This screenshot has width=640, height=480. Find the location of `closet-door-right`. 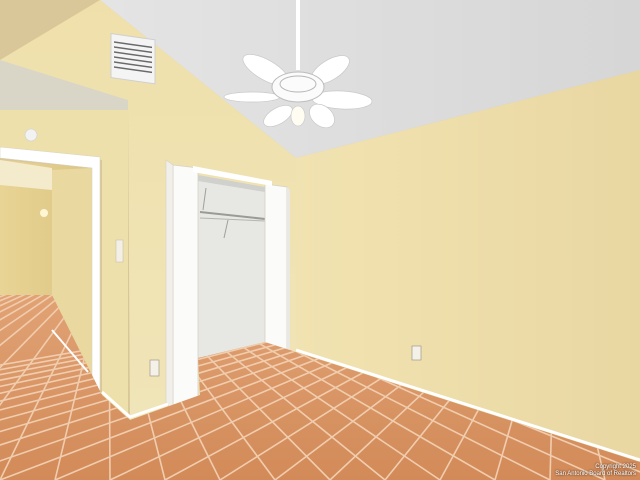

closet-door-right is located at coordinates (276, 275).